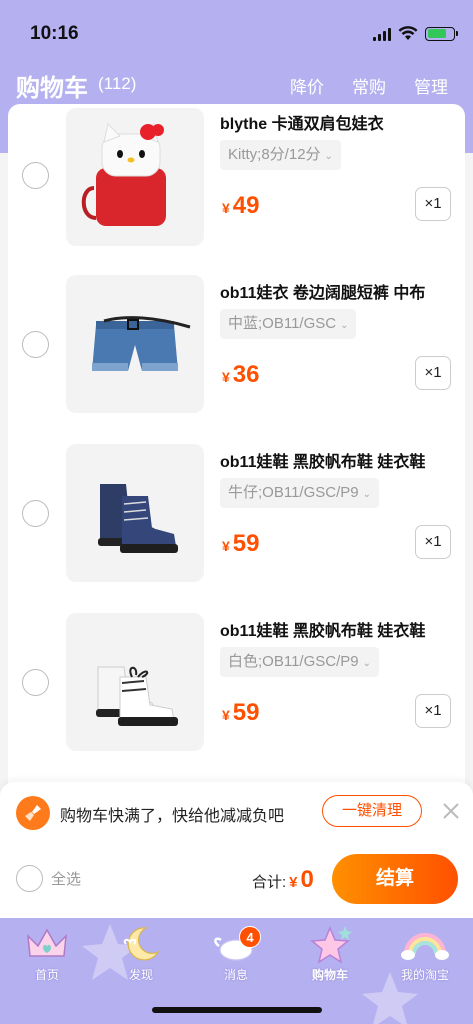  Describe the element at coordinates (66, 879) in the screenshot. I see `select-all-label: 全选` at that location.